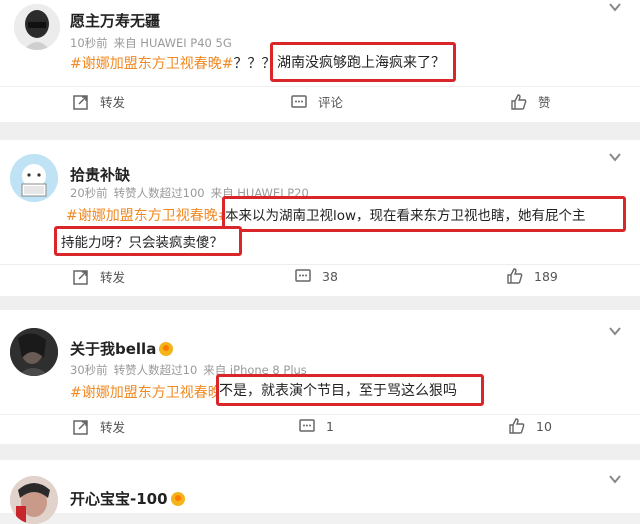  What do you see at coordinates (330, 276) in the screenshot?
I see `comment-count: 38` at bounding box center [330, 276].